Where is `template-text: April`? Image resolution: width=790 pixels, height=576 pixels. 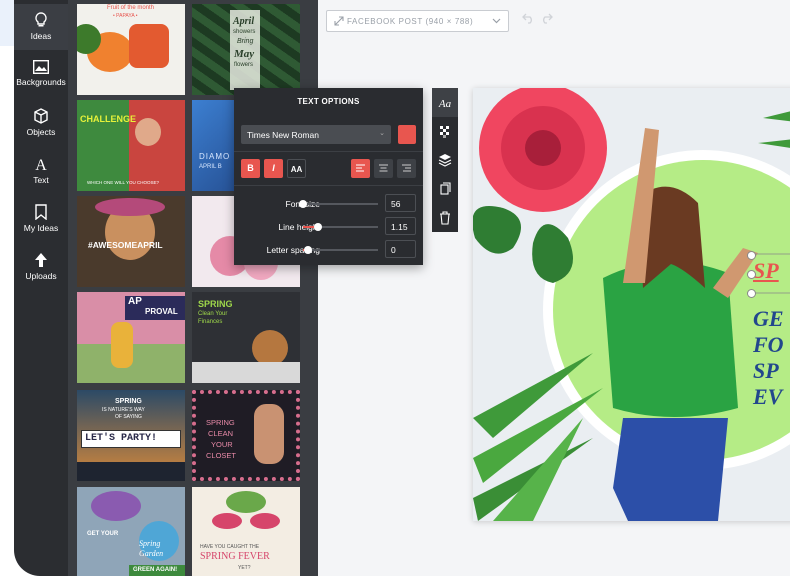
template-text: April is located at coordinates (244, 21).